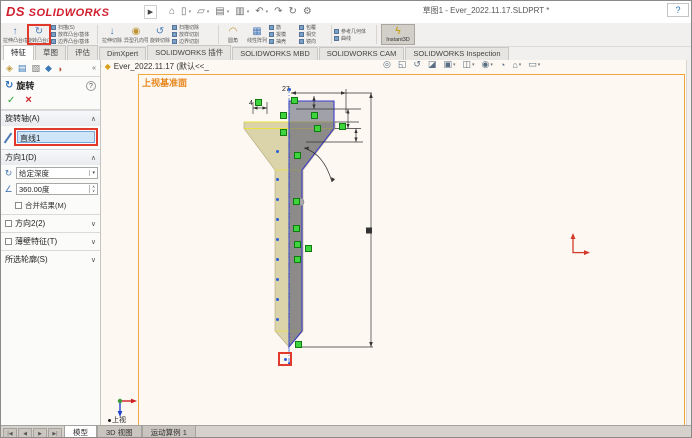 This screenshot has height=438, width=692. I want to click on thin-feature-section-header: 薄壁特征(T) ∨, so click(50, 241).